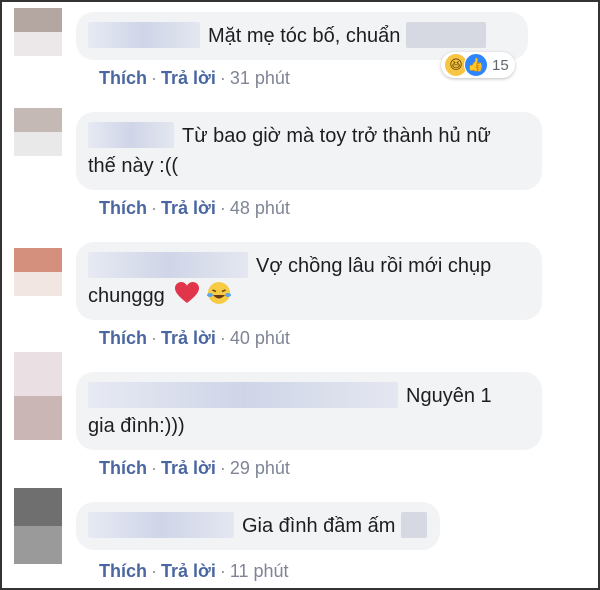 Image resolution: width=600 pixels, height=590 pixels. Describe the element at coordinates (260, 208) in the screenshot. I see `timestamp: 48 phút` at that location.